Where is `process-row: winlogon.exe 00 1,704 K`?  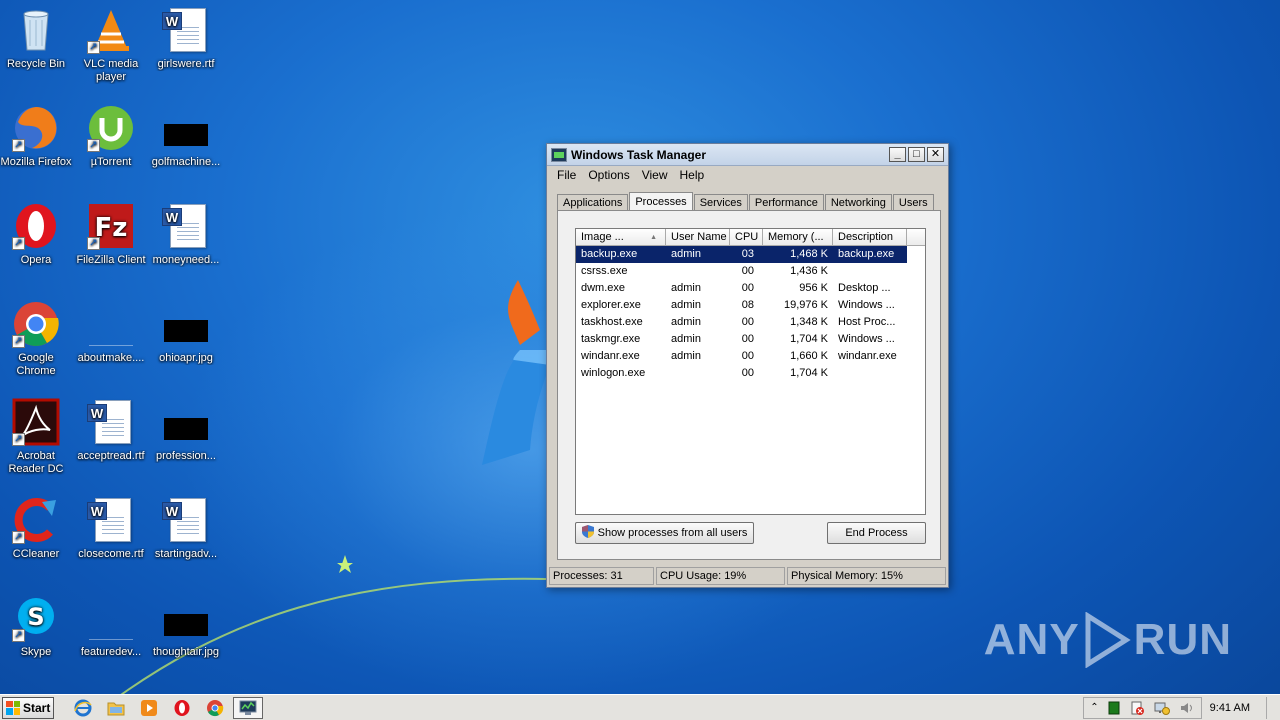
process-row: winlogon.exe 00 1,704 K is located at coordinates (750, 373).